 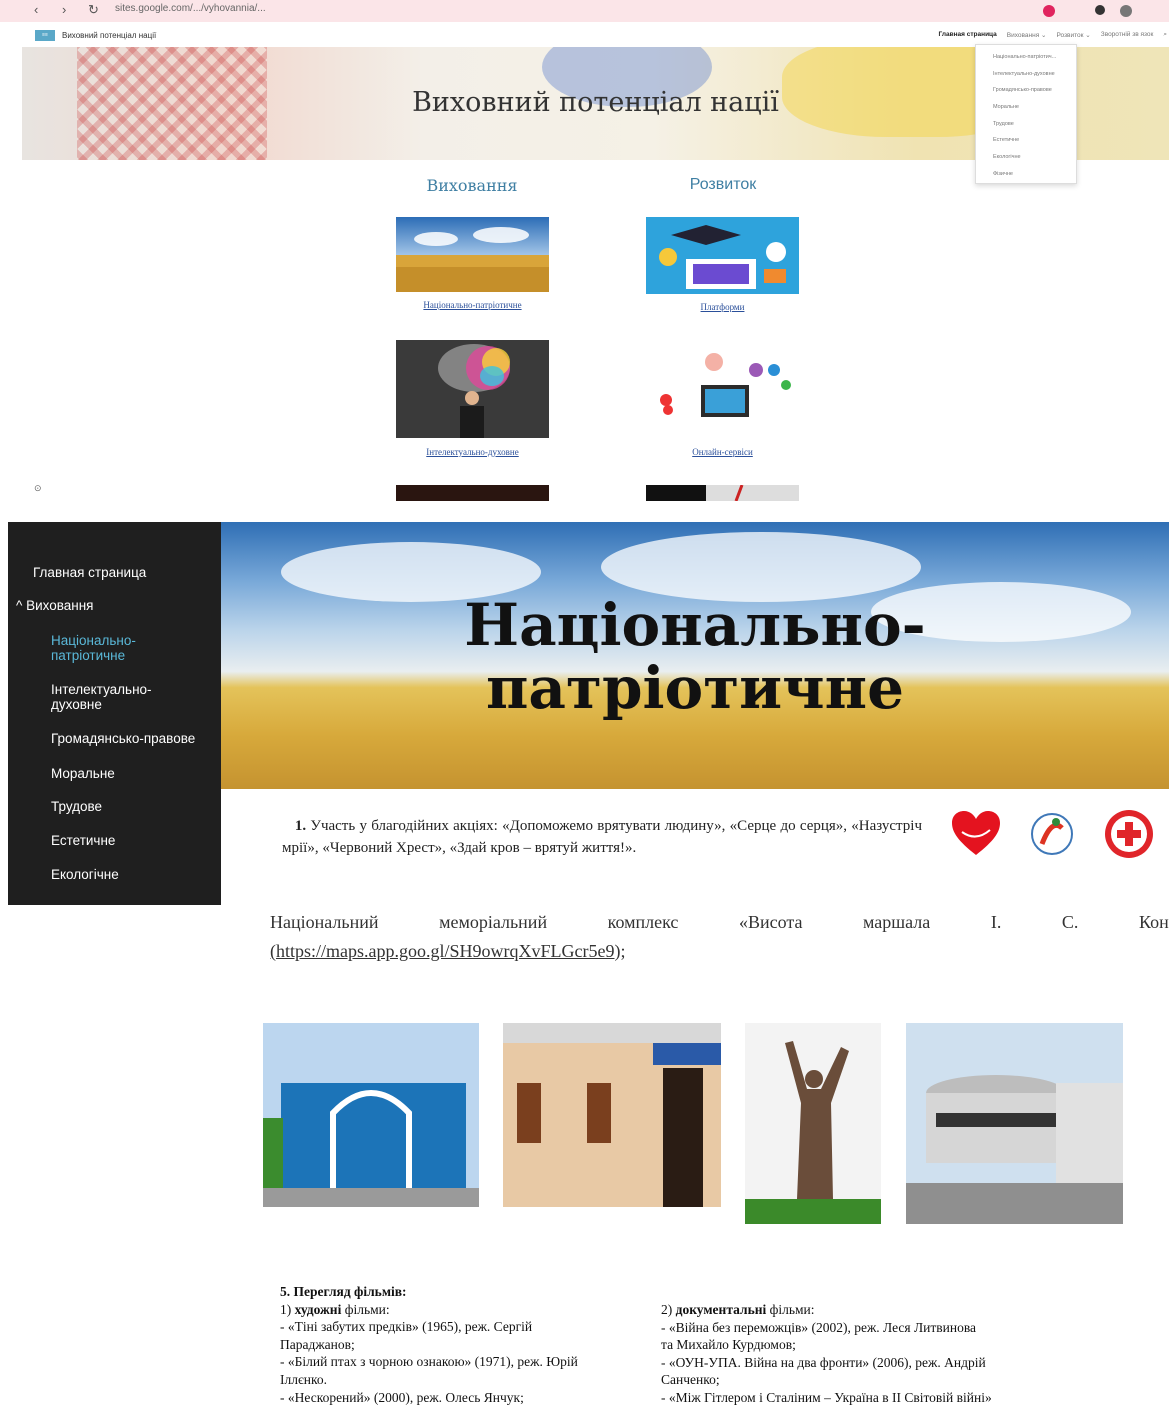 What do you see at coordinates (343, 1291) in the screenshot?
I see `films-heading: 5. Перегляд фільмів:` at bounding box center [343, 1291].